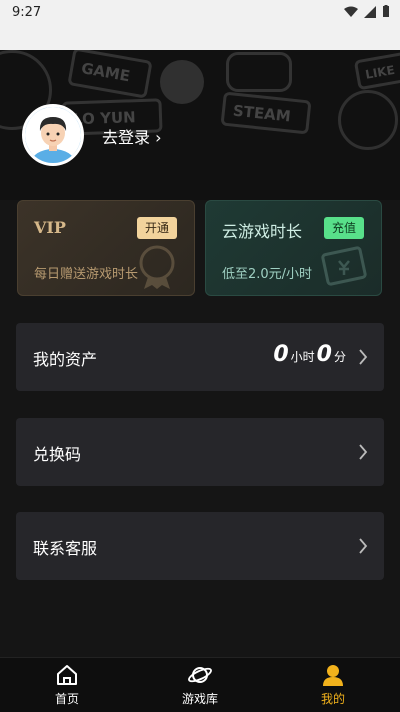  I want to click on redeem-code-label: 兑换码, so click(57, 454).